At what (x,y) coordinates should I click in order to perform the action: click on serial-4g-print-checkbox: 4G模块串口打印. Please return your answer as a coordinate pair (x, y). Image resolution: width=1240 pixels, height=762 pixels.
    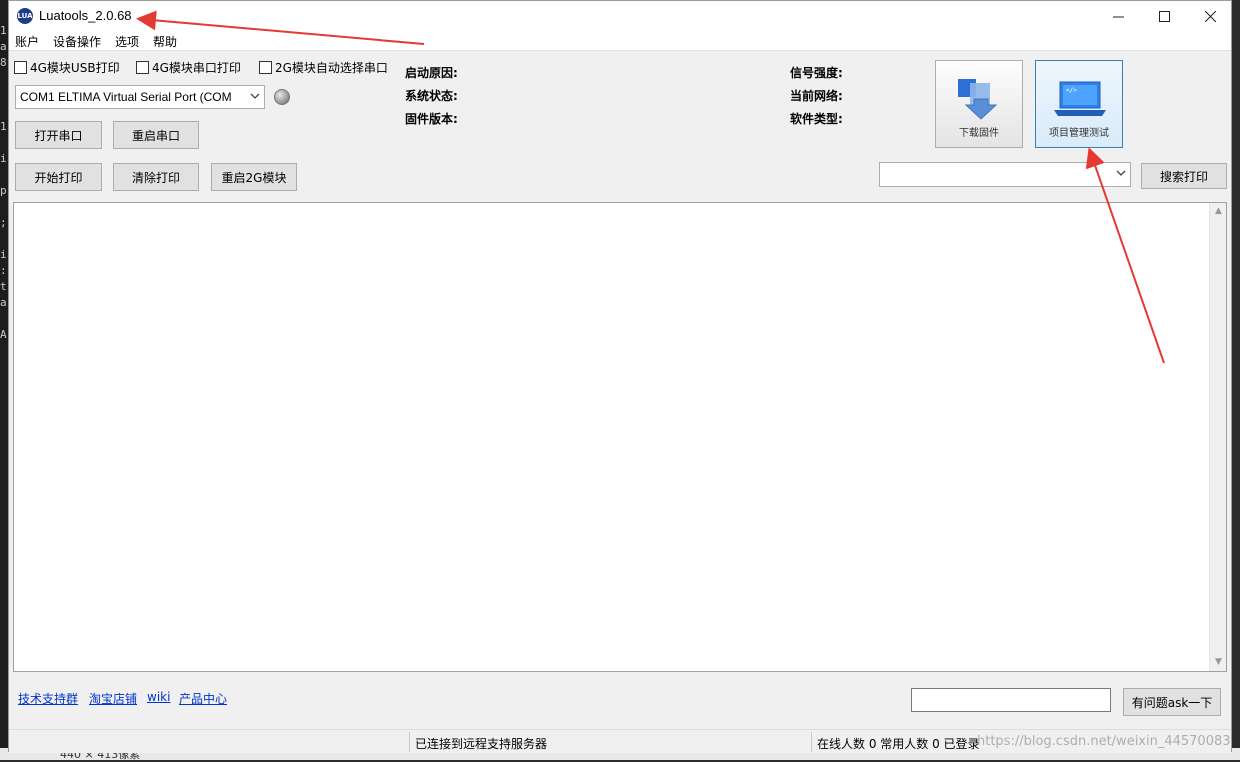
    Looking at the image, I should click on (188, 67).